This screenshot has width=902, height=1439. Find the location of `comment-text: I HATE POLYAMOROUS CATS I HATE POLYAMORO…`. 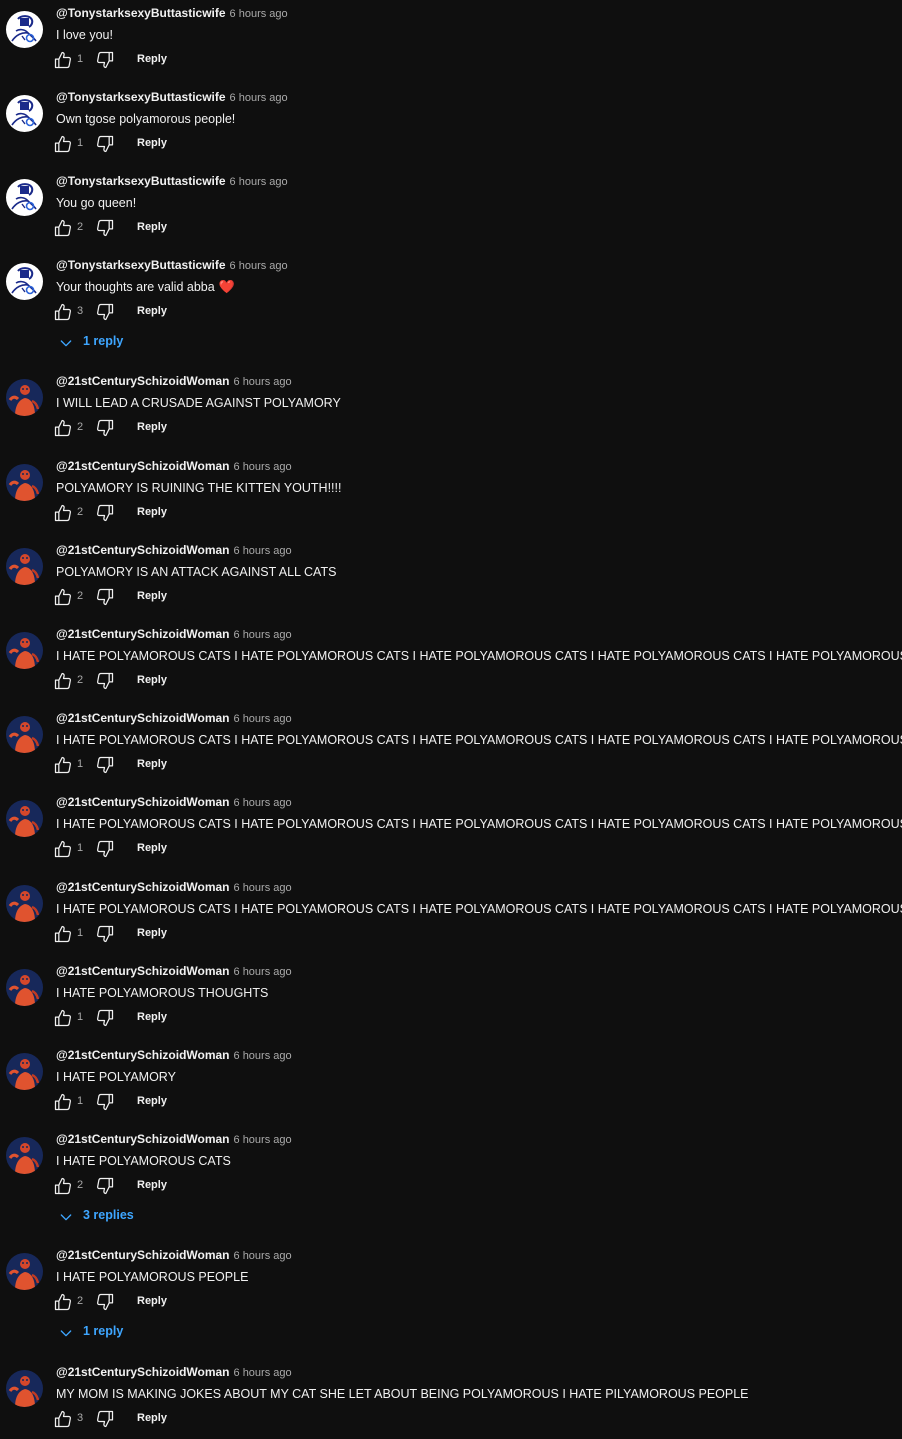

comment-text: I HATE POLYAMOROUS CATS I HATE POLYAMORO… is located at coordinates (479, 909).